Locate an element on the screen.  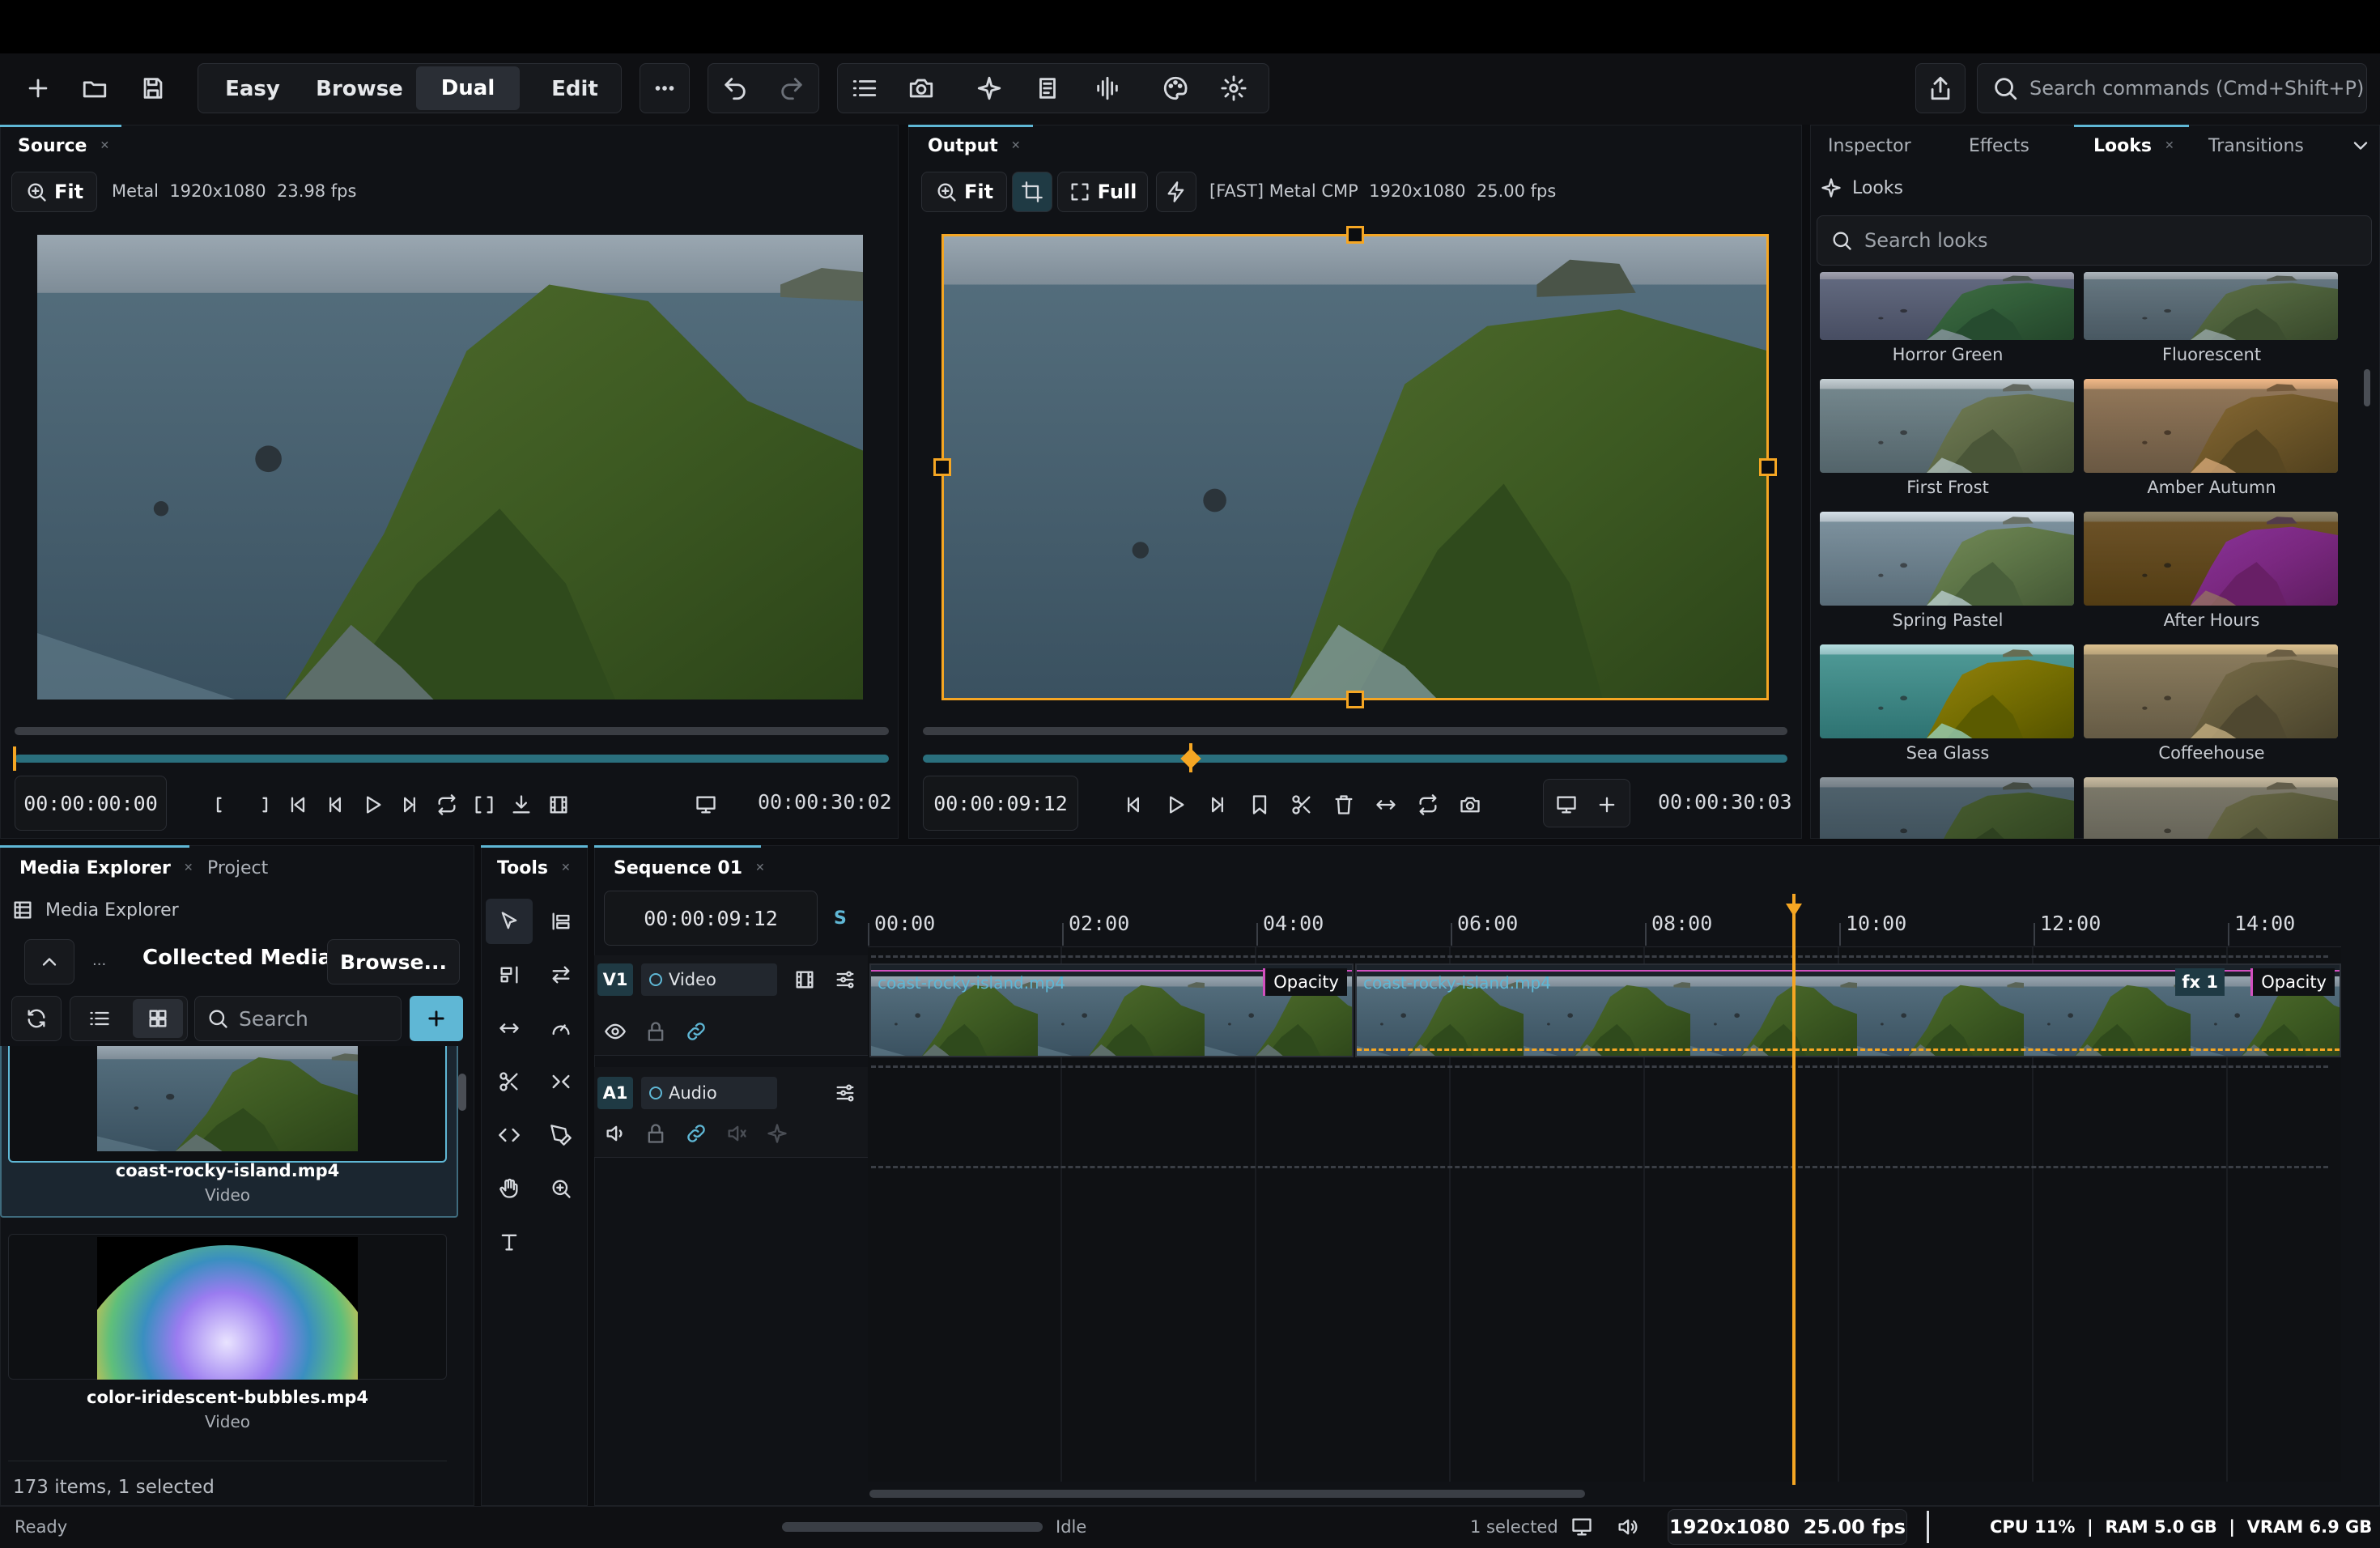
look-thumb-first-frost is located at coordinates (1947, 426).